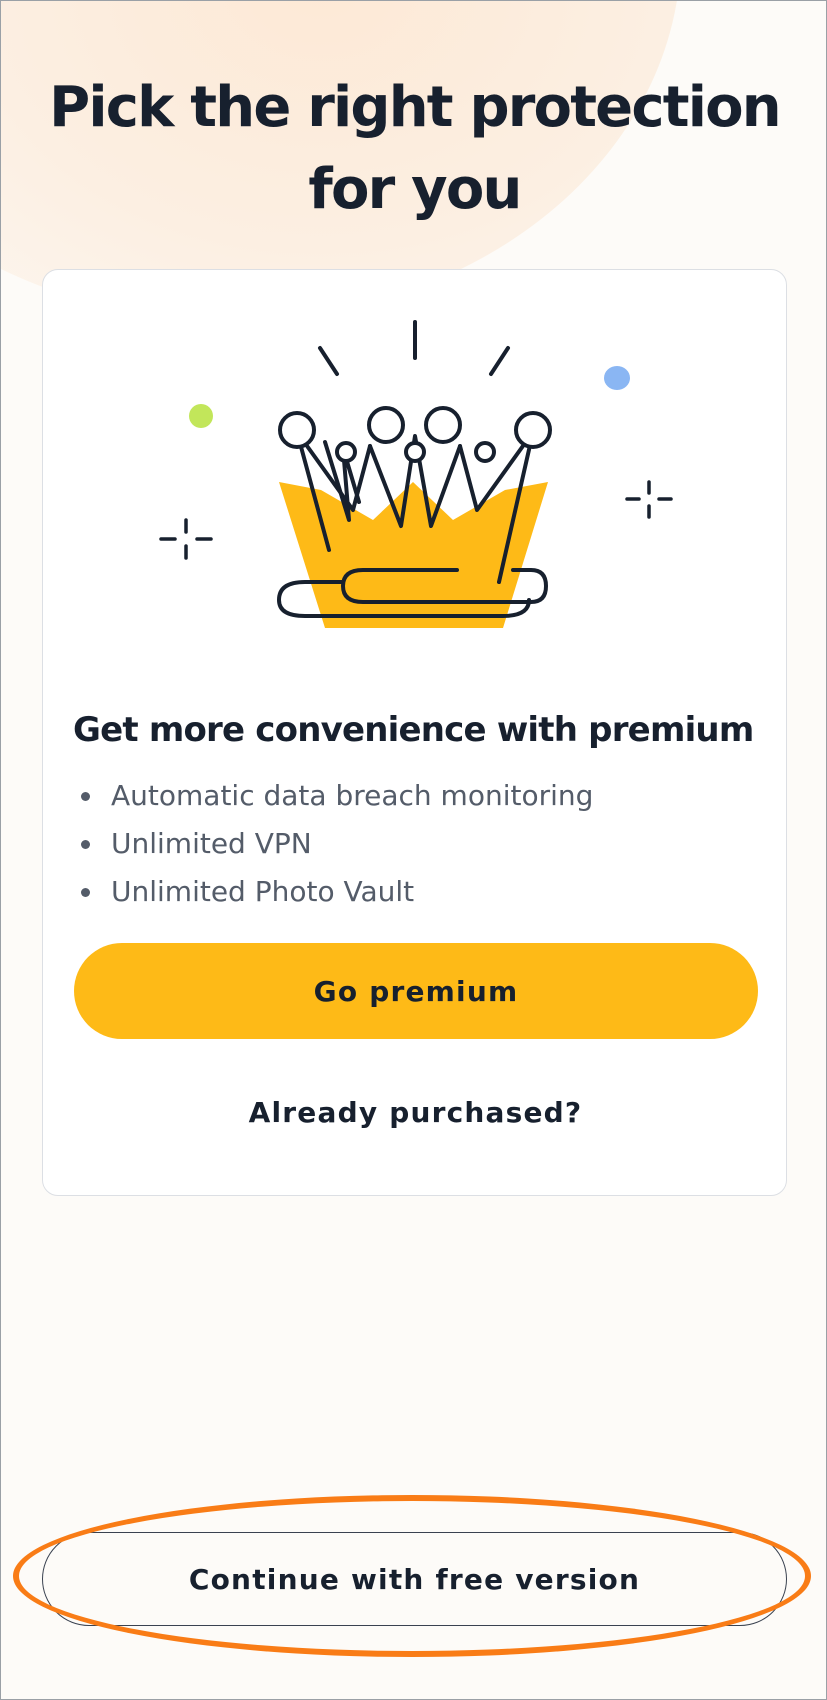  Describe the element at coordinates (414, 1579) in the screenshot. I see `continue-free-button: Continue with free version` at that location.